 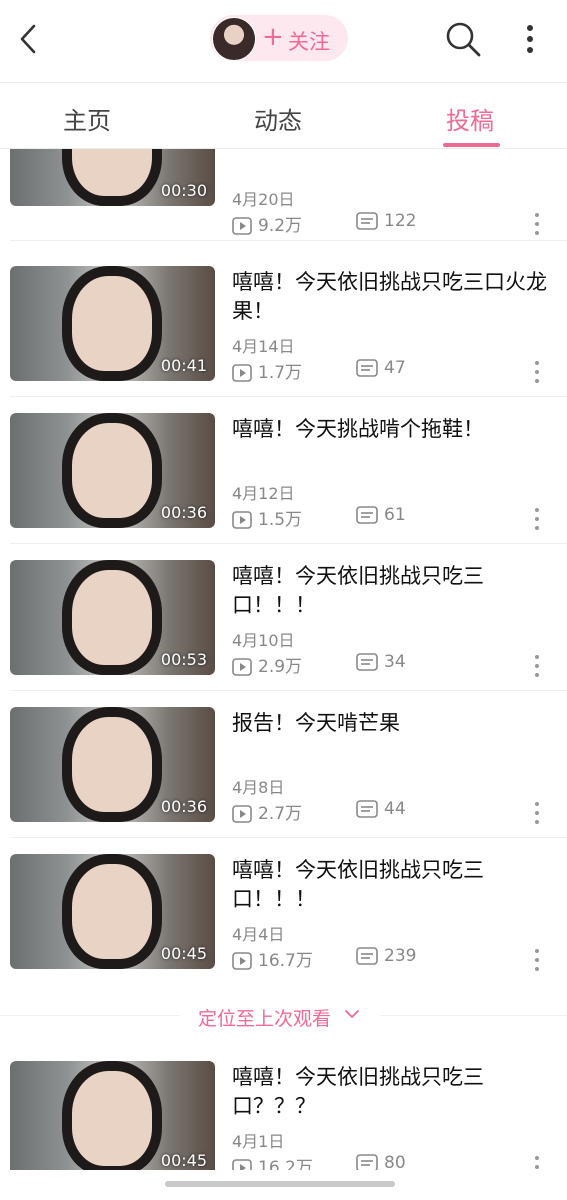 What do you see at coordinates (309, 42) in the screenshot?
I see `follow-label: 关注` at bounding box center [309, 42].